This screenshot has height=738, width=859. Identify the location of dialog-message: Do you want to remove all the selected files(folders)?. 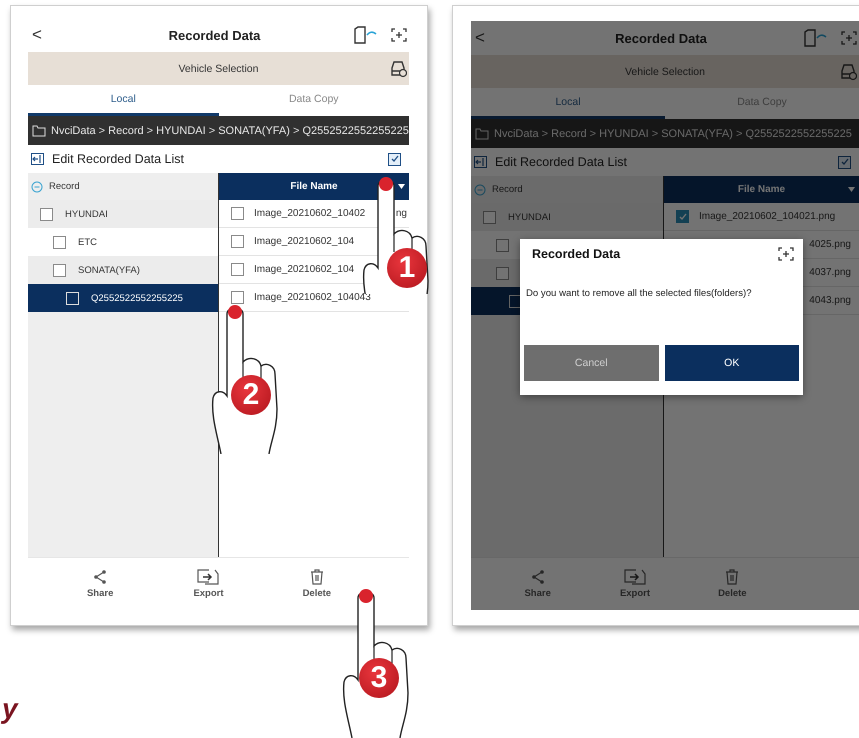
(639, 293).